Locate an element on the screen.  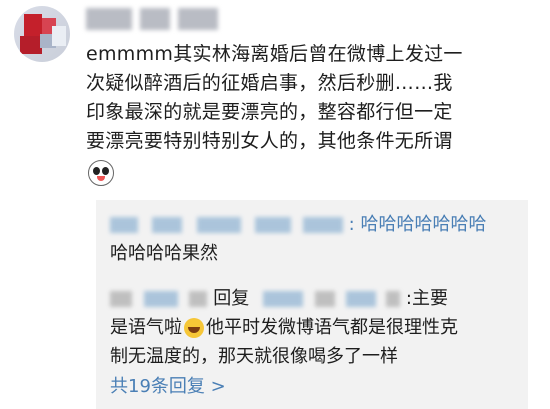
comment-line: 印象最深的就是要漂亮的，整容都行但一定 is located at coordinates (269, 112).